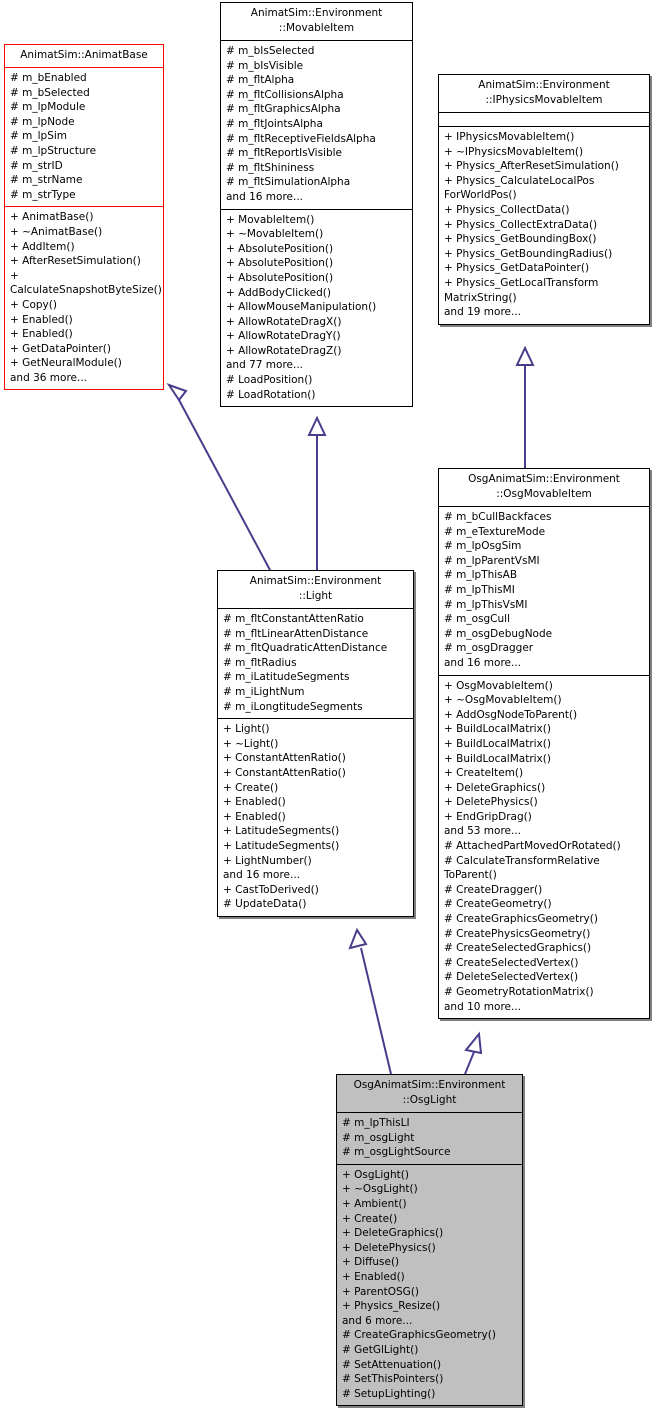 This screenshot has height=1424, width=656. What do you see at coordinates (86, 283) in the screenshot?
I see `class-member: + CalculateSnapshotByteSize()` at bounding box center [86, 283].